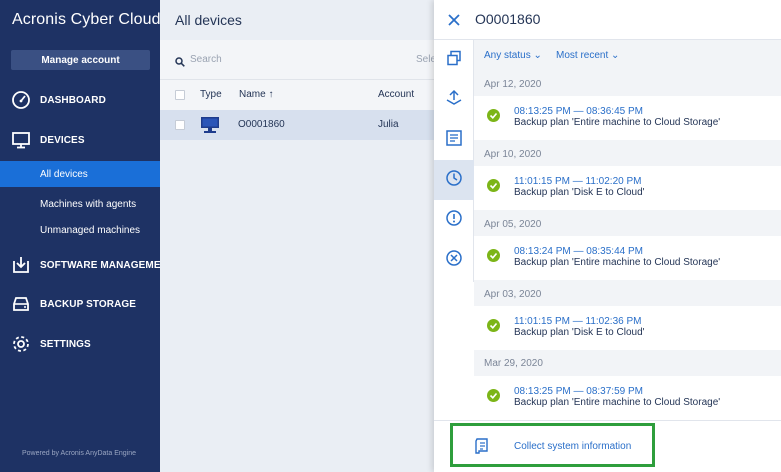 The height and width of the screenshot is (472, 781). What do you see at coordinates (107, 265) in the screenshot?
I see `nav-software-management-label: SOFTWARE MANAGEMENT` at bounding box center [107, 265].